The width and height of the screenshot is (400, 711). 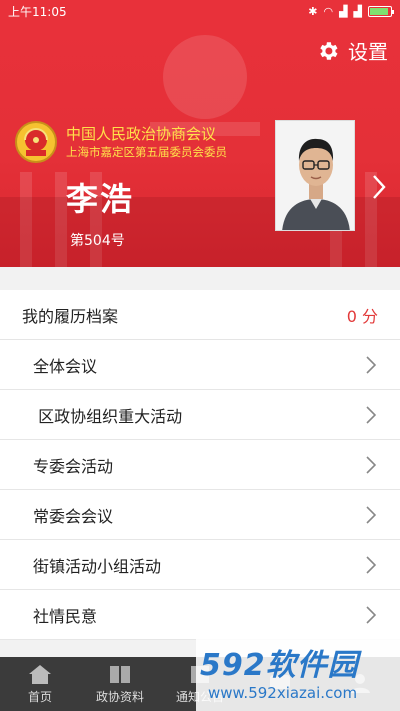 What do you see at coordinates (200, 315) in the screenshot?
I see `record-header: 我的履历档案 0 分` at bounding box center [200, 315].